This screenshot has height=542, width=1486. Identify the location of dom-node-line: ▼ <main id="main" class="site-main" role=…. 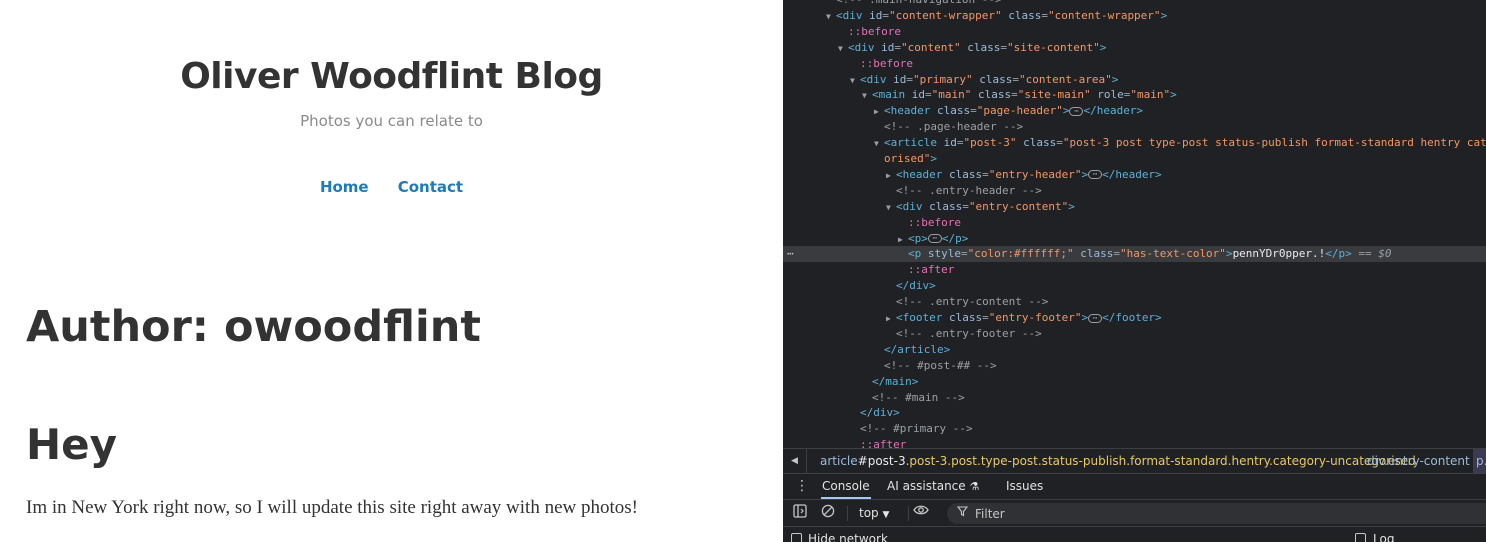
(1134, 95).